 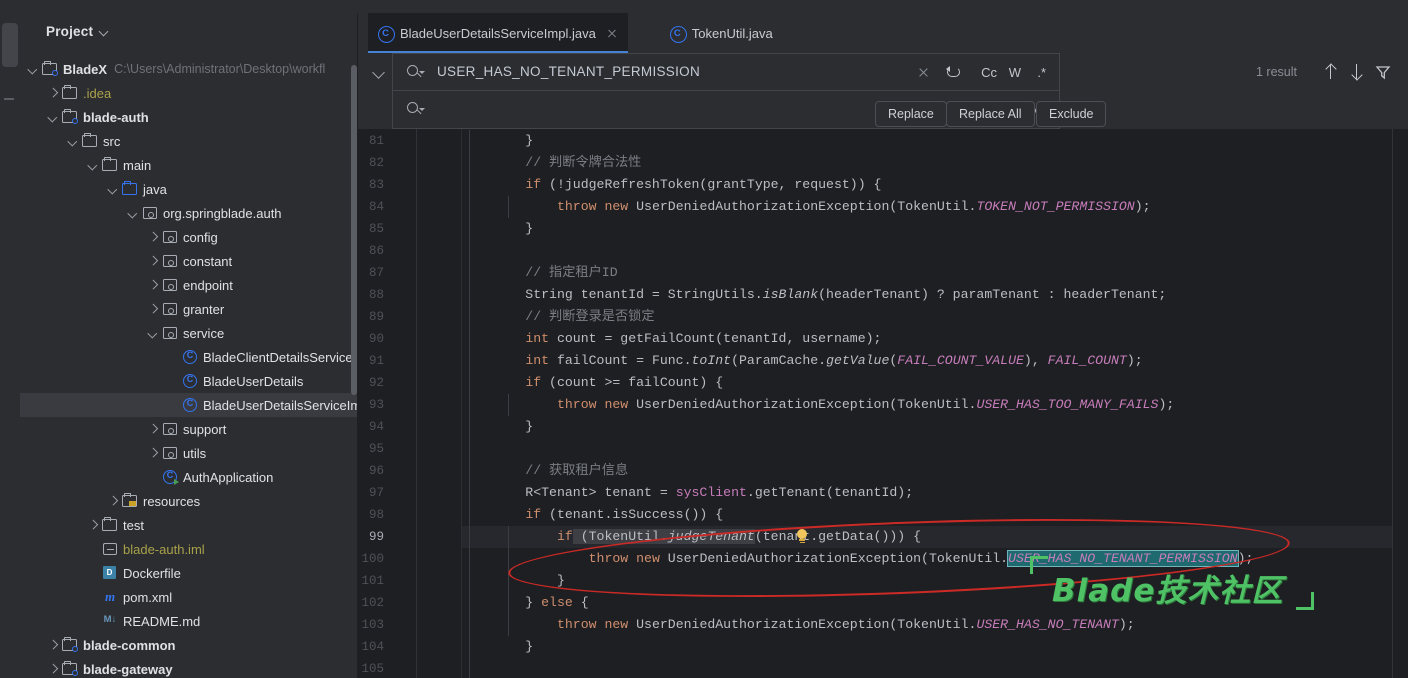 What do you see at coordinates (558, 317) in the screenshot?
I see `code-line: // 判断登录是否锁定` at bounding box center [558, 317].